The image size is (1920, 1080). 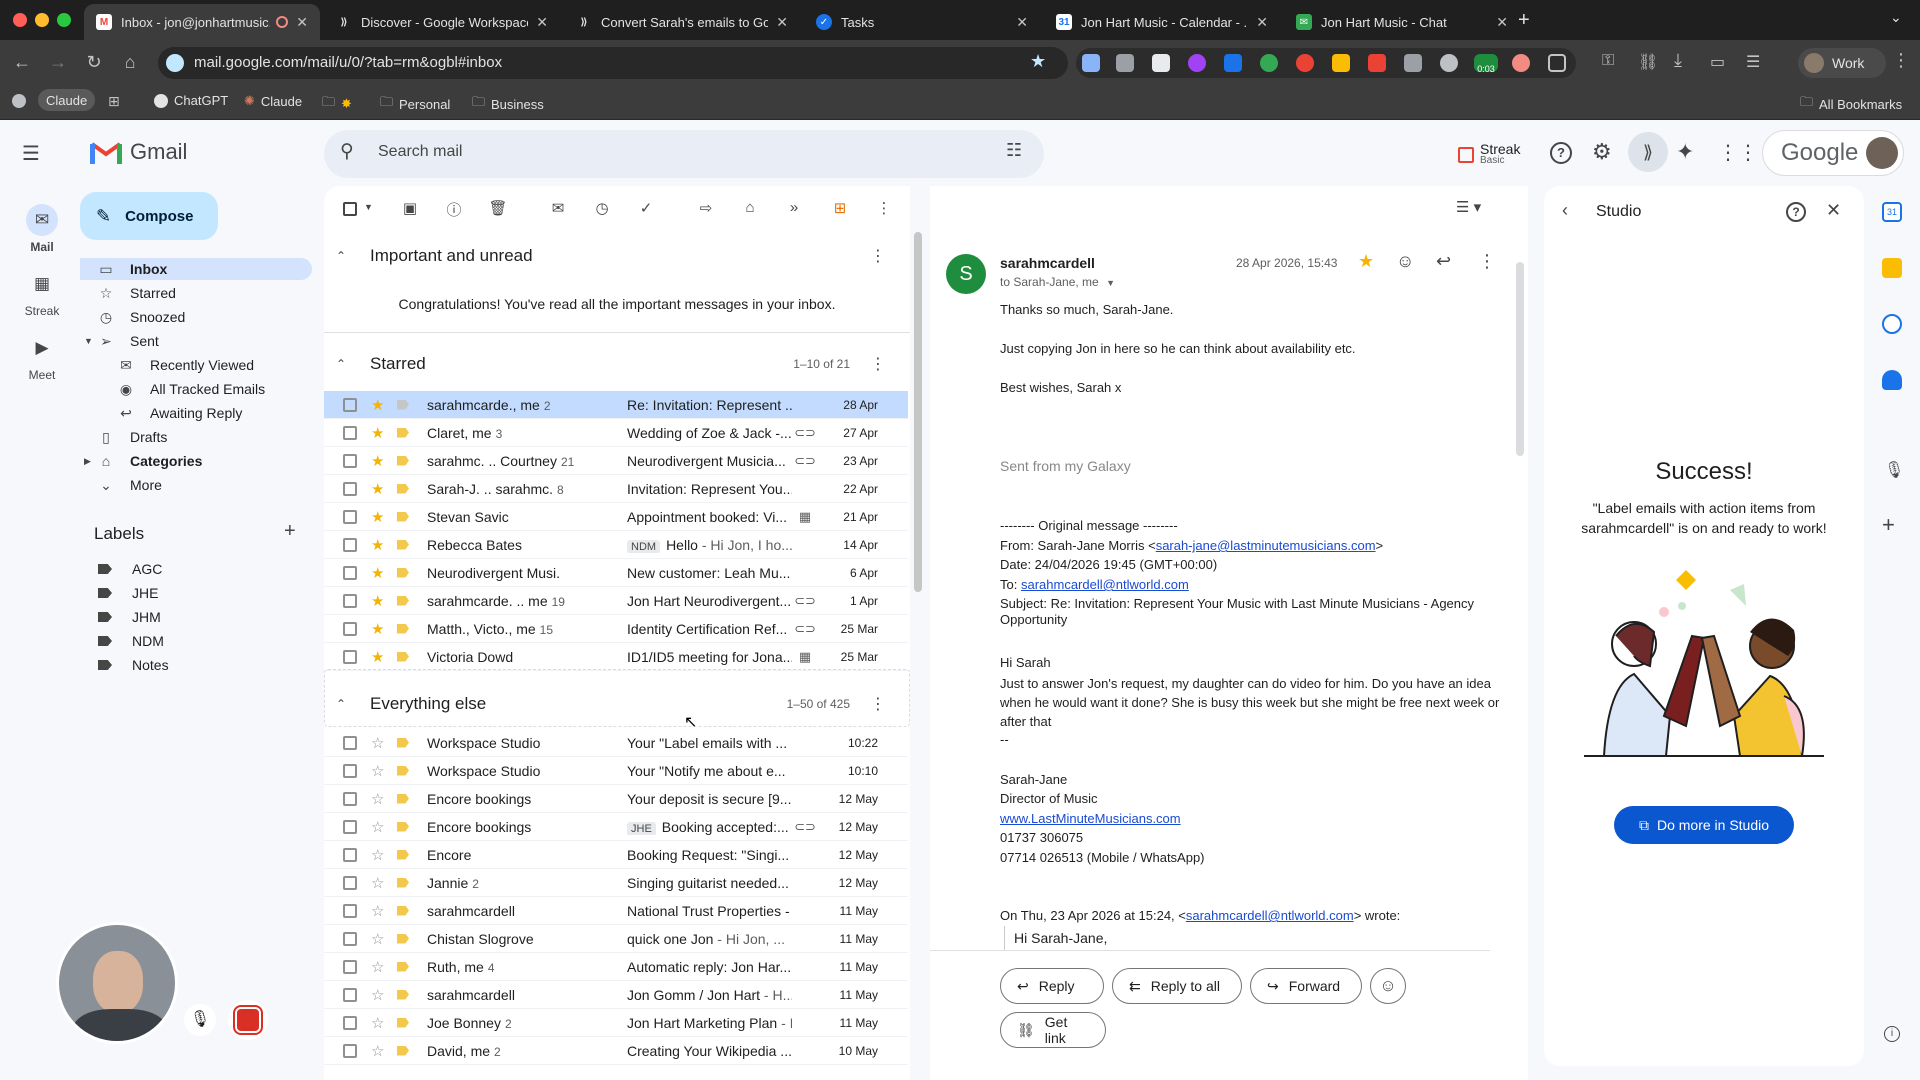 I want to click on recipients-dropdown-icon: ▼, so click(x=1110, y=283).